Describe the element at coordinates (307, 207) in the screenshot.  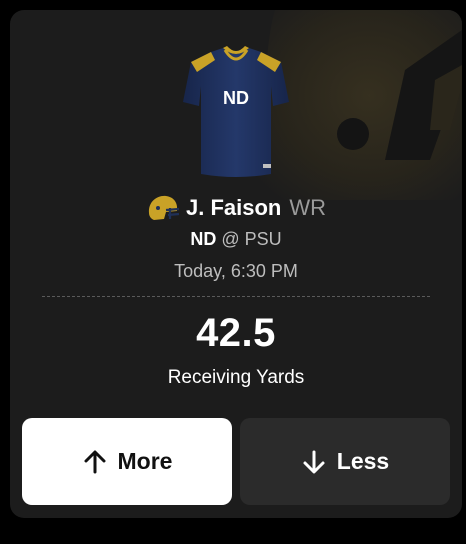
I see `player-position: WR` at that location.